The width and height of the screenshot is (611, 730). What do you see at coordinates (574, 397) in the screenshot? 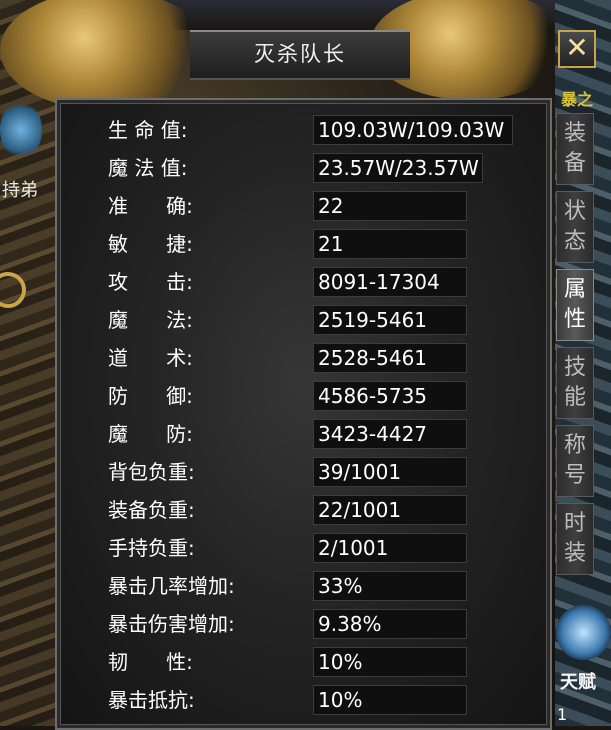
I see `tab-char-bottom: 能` at bounding box center [574, 397].